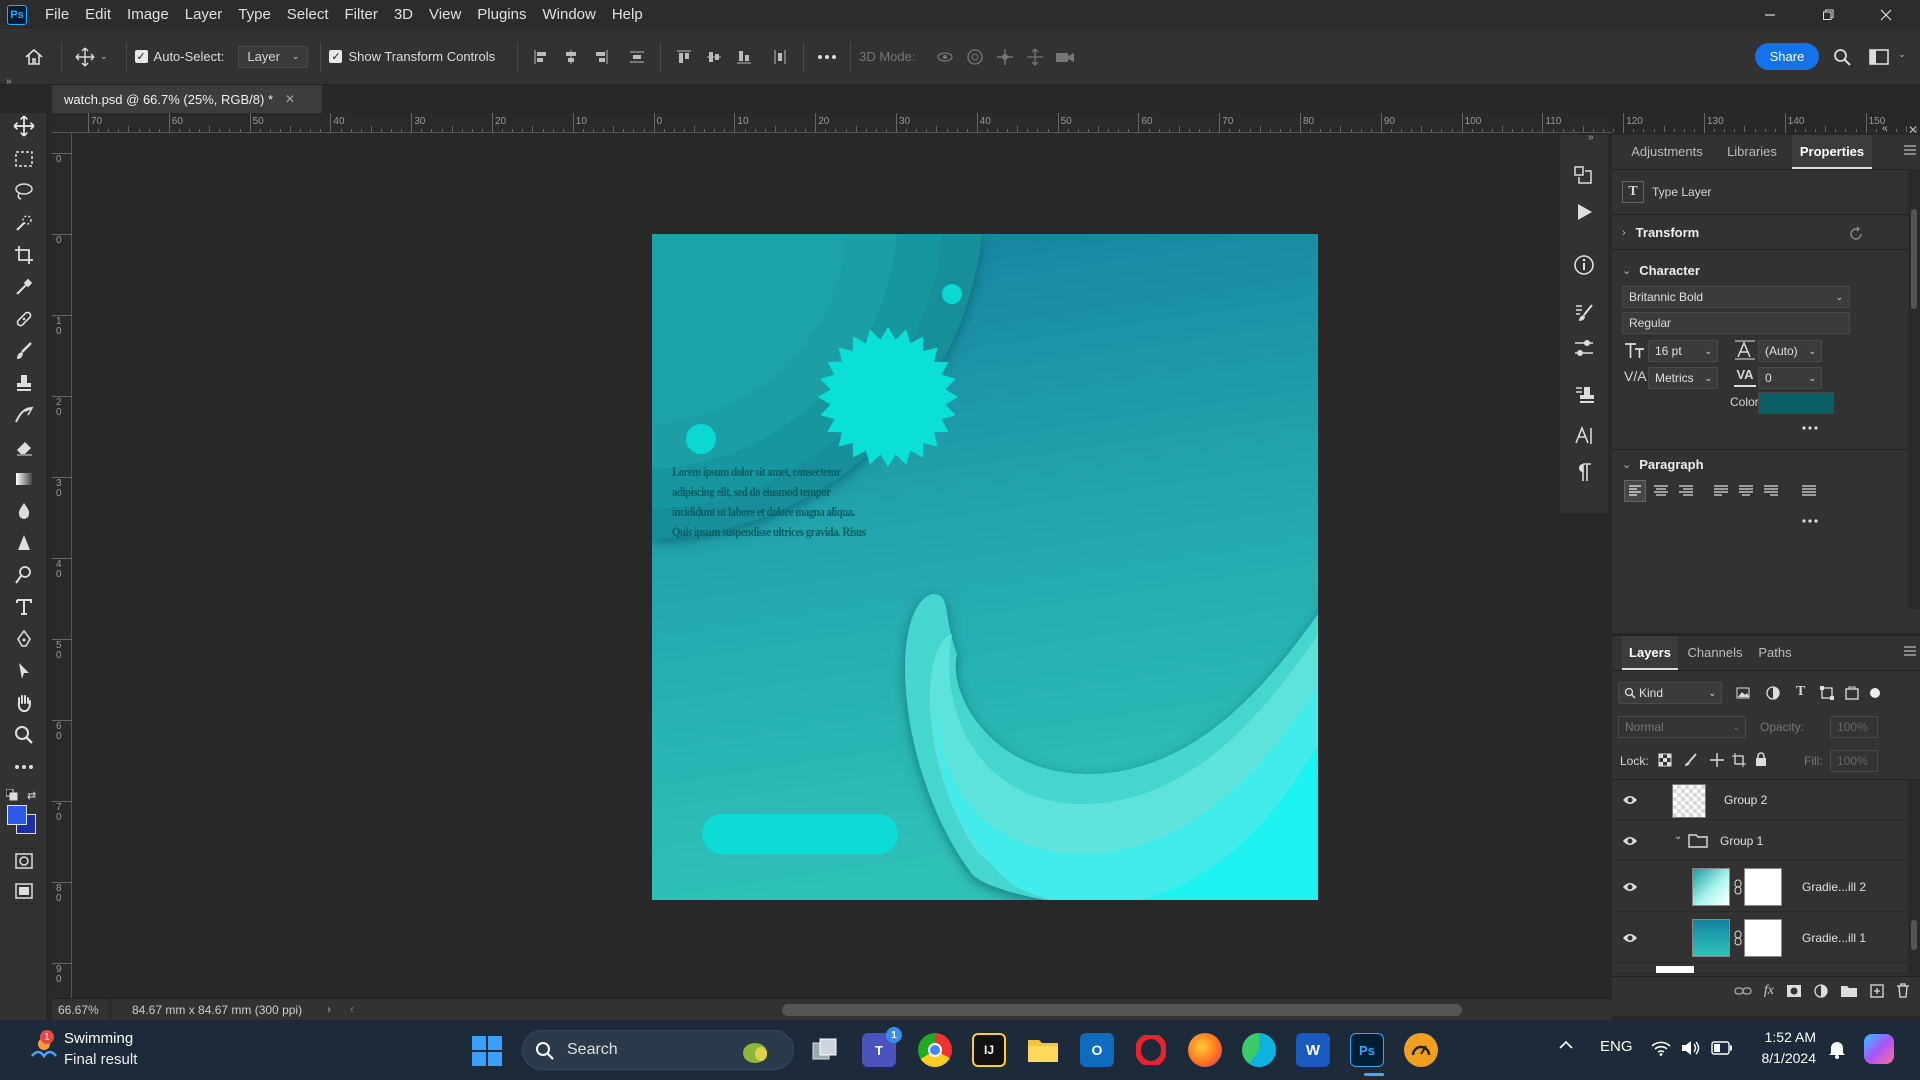  What do you see at coordinates (148, 14) in the screenshot?
I see `menu-image: Image` at bounding box center [148, 14].